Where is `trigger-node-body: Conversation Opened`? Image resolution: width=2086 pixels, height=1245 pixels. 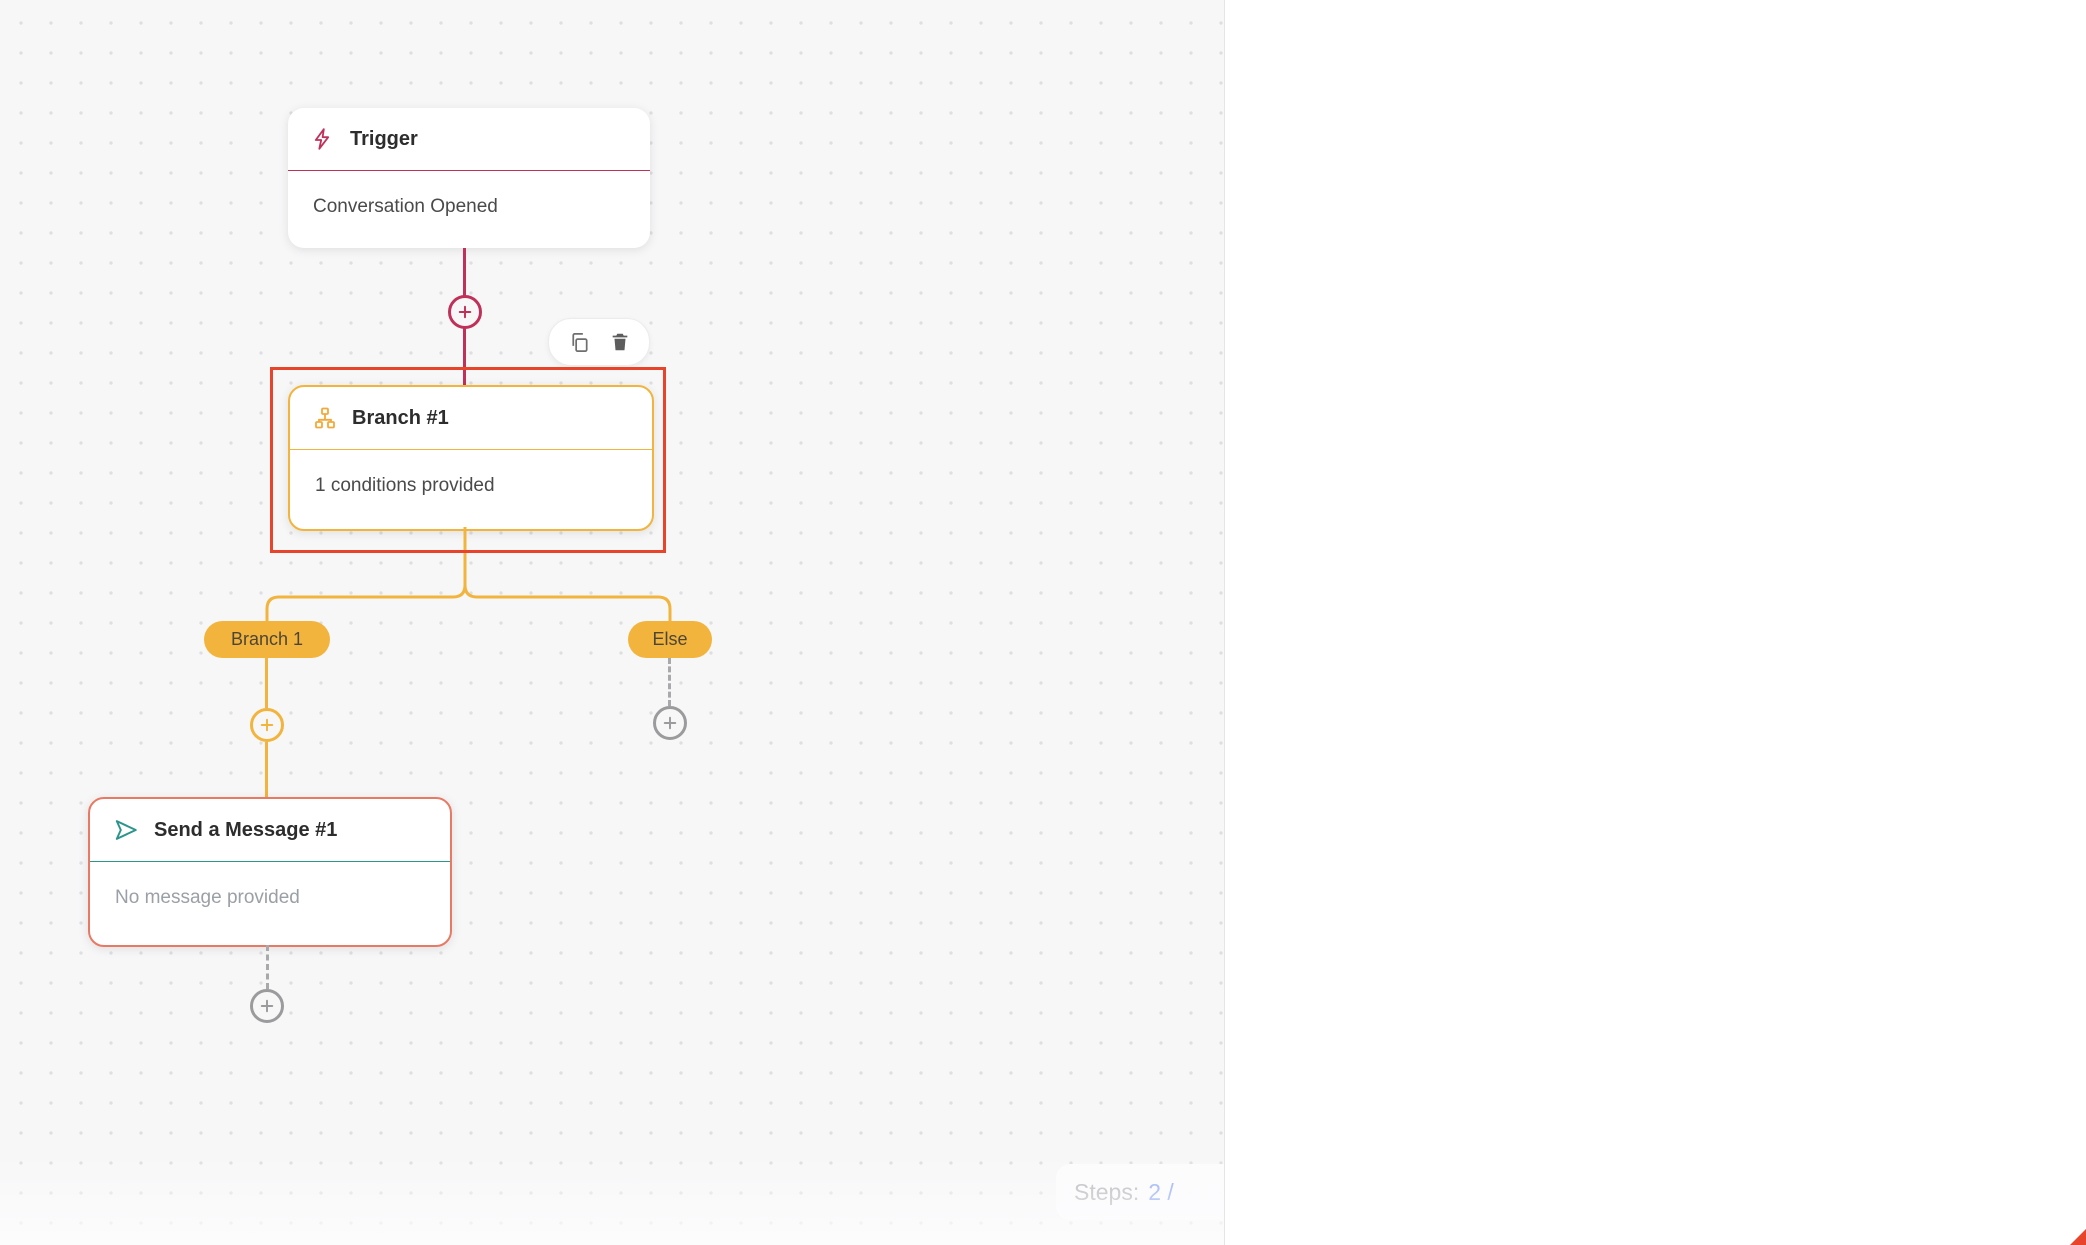
trigger-node-body: Conversation Opened is located at coordinates (405, 206).